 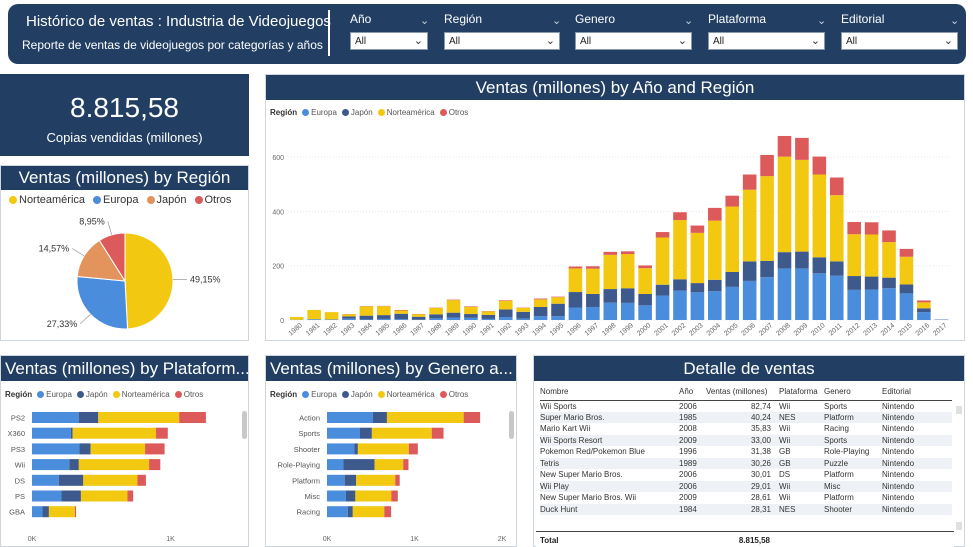 What do you see at coordinates (124, 137) in the screenshot?
I see `kpi-label: Copias vendidas (millones)` at bounding box center [124, 137].